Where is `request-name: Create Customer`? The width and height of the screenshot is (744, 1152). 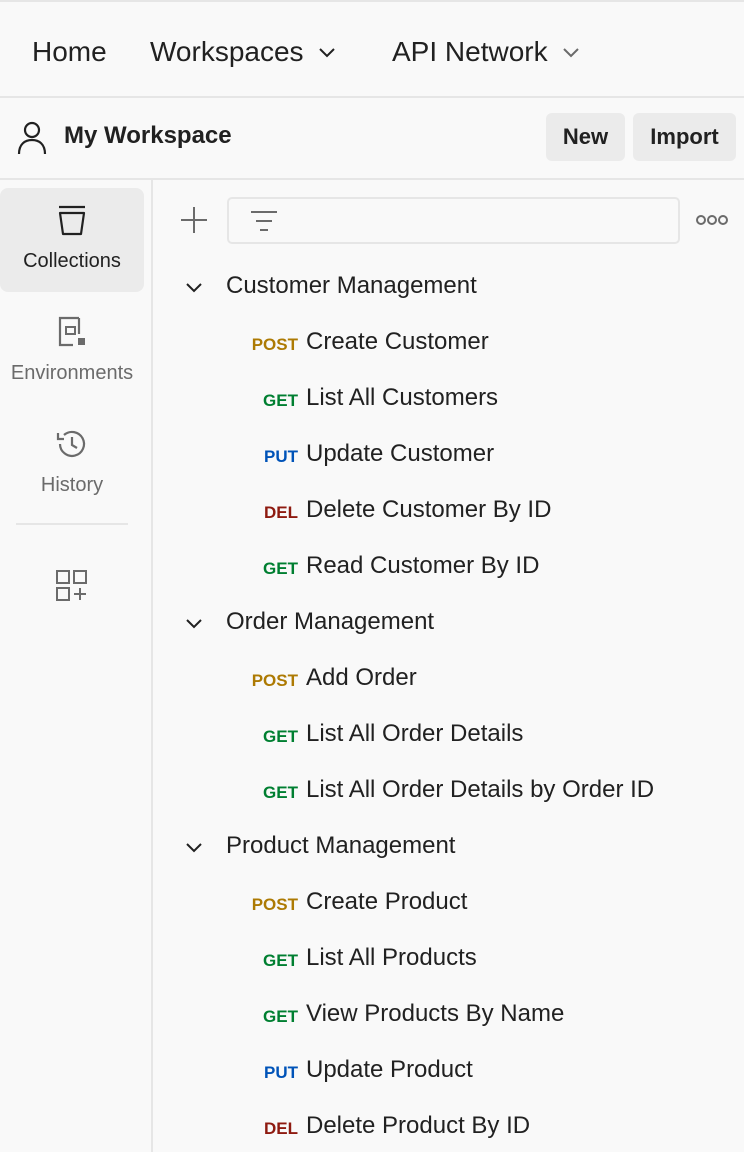
request-name: Create Customer is located at coordinates (397, 341).